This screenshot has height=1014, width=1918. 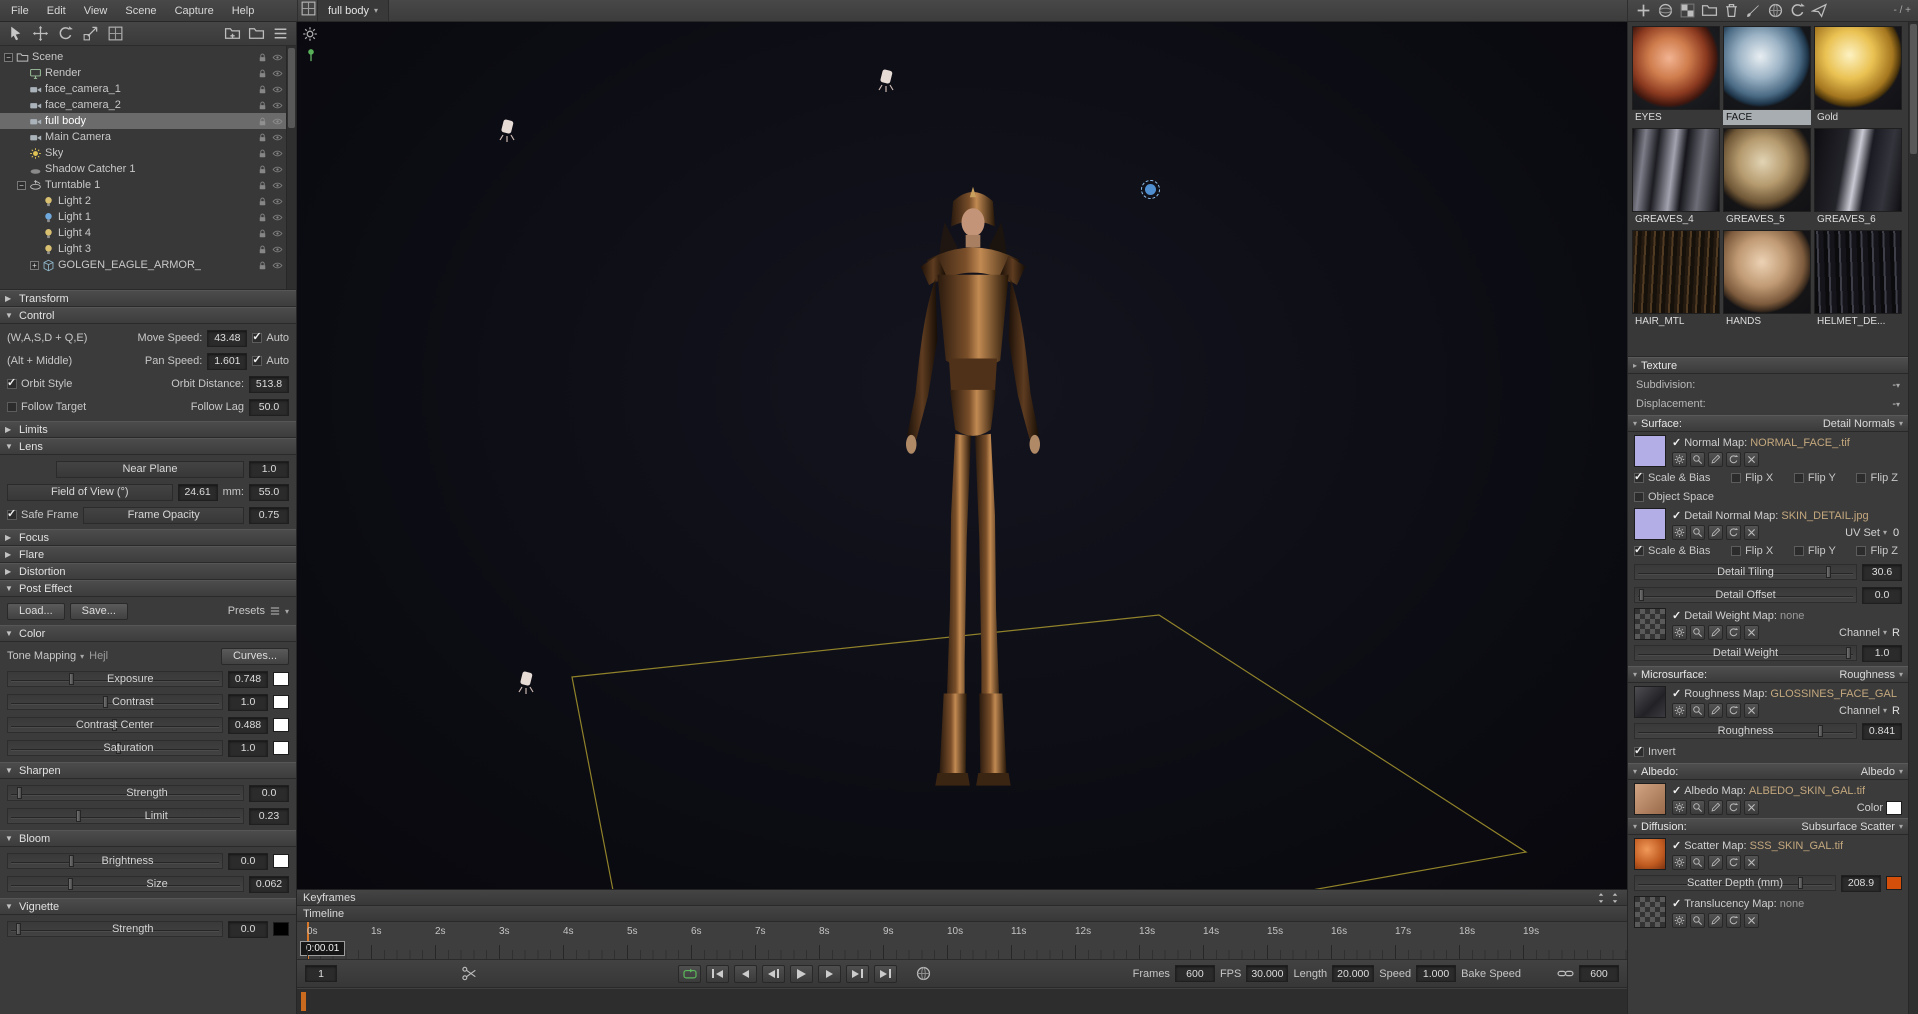 I want to click on zoom-controls: - / +, so click(x=1902, y=10).